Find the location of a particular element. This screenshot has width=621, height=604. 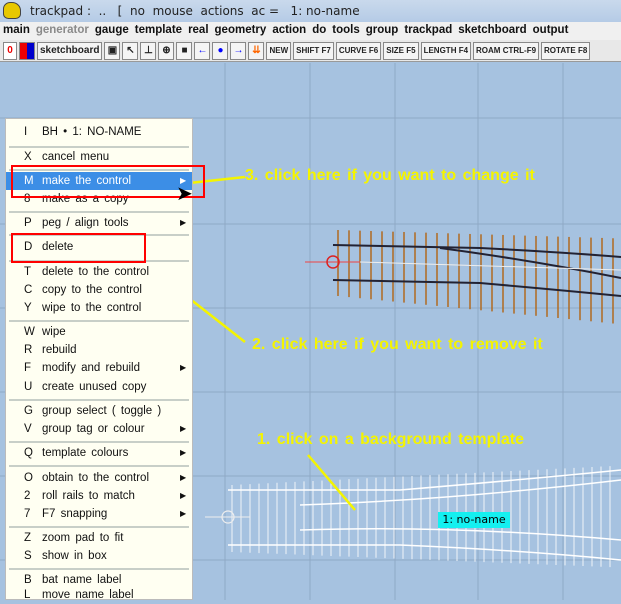

menu-item-copy-to-the-control: Ccopy to the control is located at coordinates (99, 290).